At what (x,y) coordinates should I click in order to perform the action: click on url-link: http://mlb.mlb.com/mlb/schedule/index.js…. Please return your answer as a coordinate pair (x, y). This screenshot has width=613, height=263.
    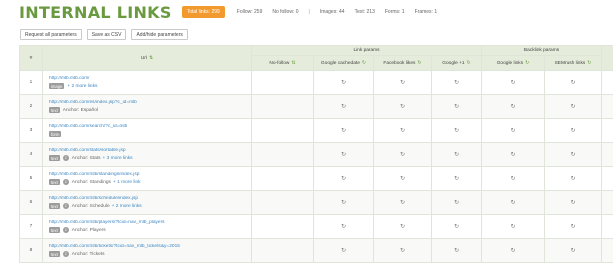
    Looking at the image, I should click on (150, 198).